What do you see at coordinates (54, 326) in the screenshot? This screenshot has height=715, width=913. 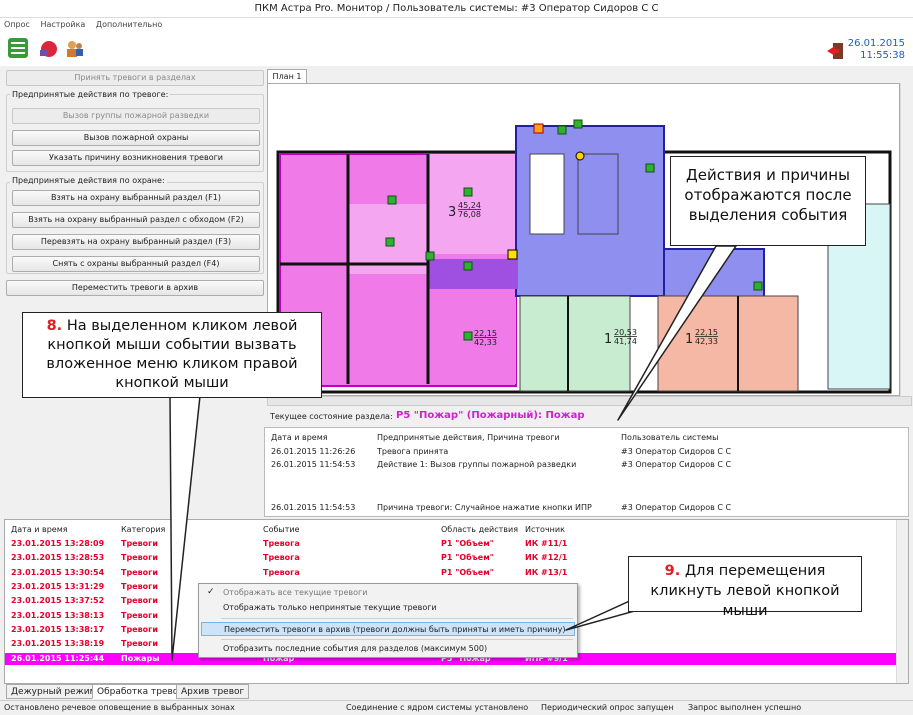 I see `callout-step-8-number: 8.` at bounding box center [54, 326].